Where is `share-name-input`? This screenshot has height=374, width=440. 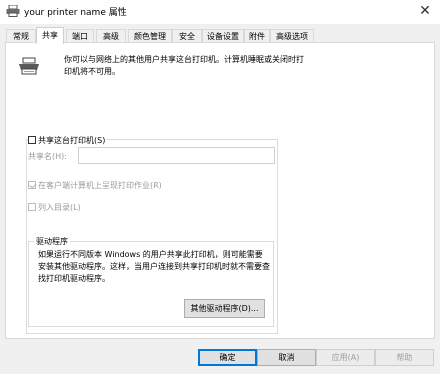
share-name-input is located at coordinates (176, 155).